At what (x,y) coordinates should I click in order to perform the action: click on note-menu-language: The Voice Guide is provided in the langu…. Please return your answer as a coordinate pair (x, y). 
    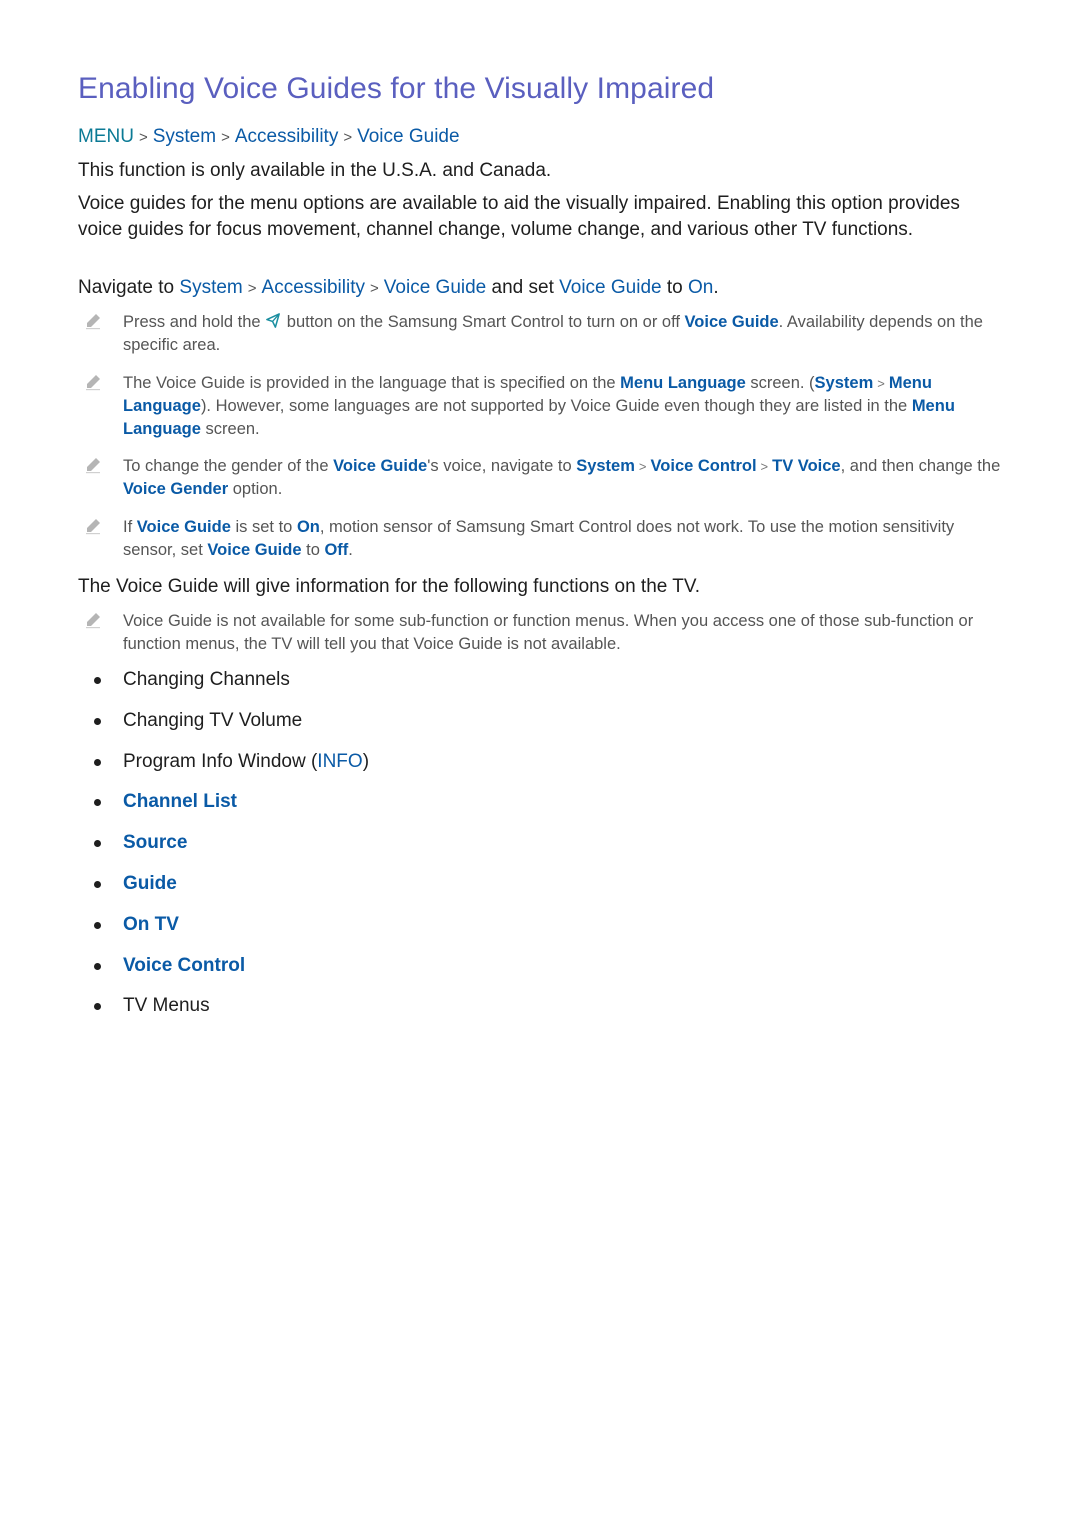
    Looking at the image, I should click on (543, 406).